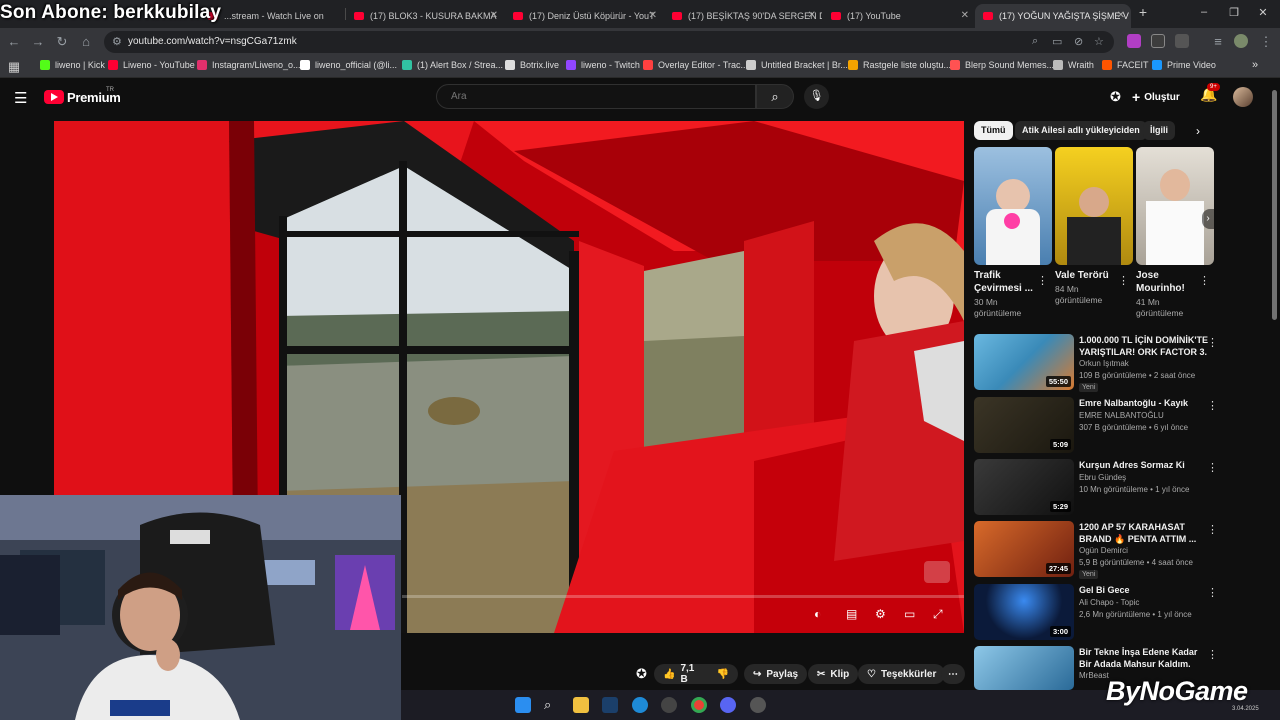 Image resolution: width=1280 pixels, height=720 pixels. I want to click on short-title: Vale Terörü, so click(1087, 275).